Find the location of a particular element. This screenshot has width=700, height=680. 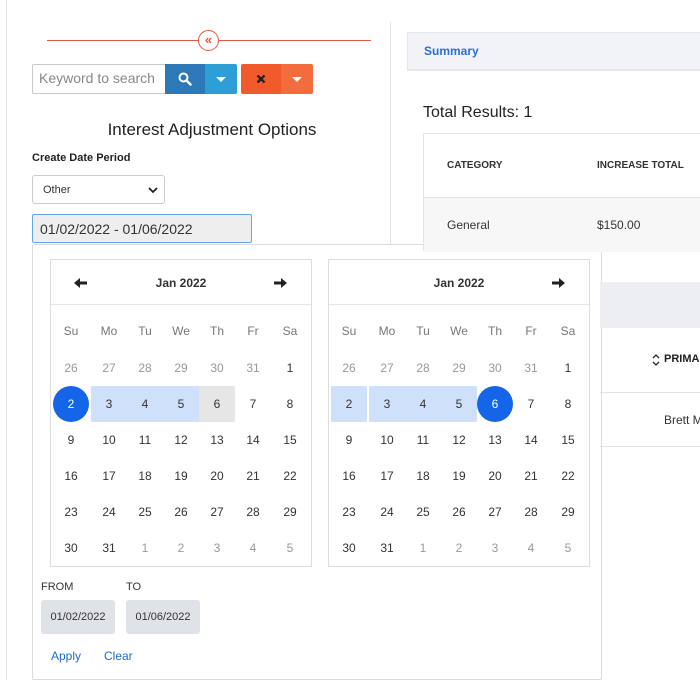

column-header-category: CATEGORY is located at coordinates (475, 165).